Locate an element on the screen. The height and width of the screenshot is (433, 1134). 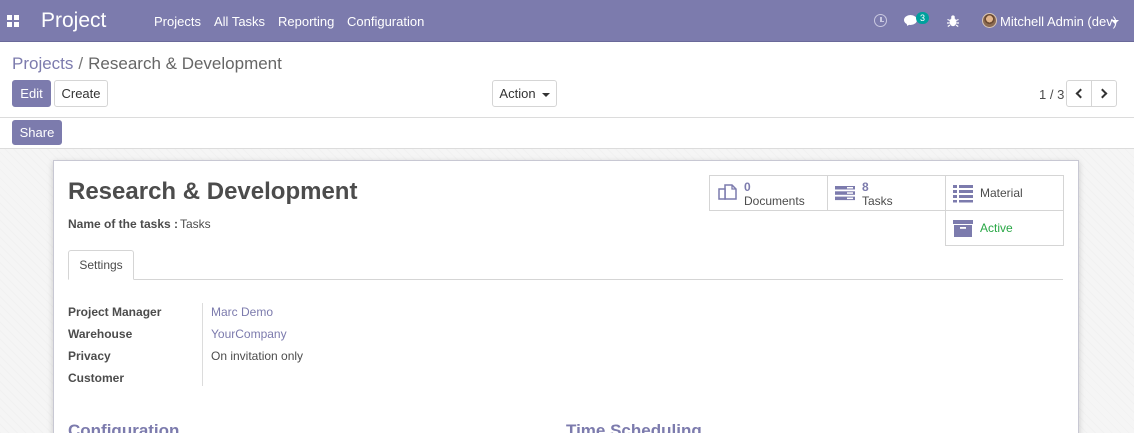
project-manager-label: Project Manager is located at coordinates (115, 312).